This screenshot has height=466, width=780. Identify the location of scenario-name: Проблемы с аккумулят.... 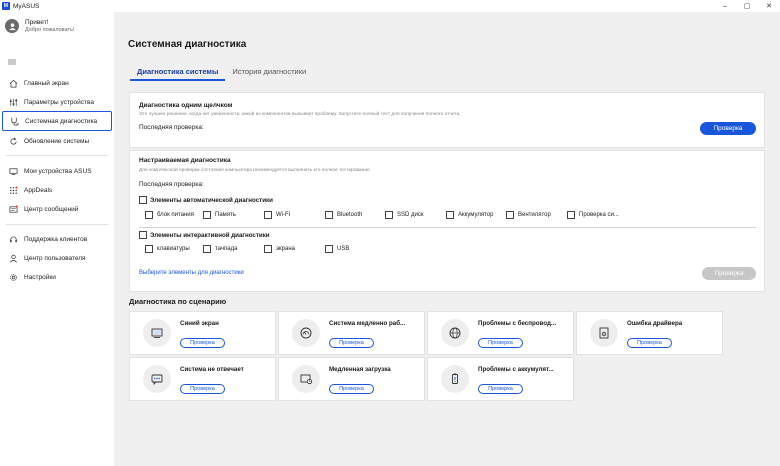
(516, 369).